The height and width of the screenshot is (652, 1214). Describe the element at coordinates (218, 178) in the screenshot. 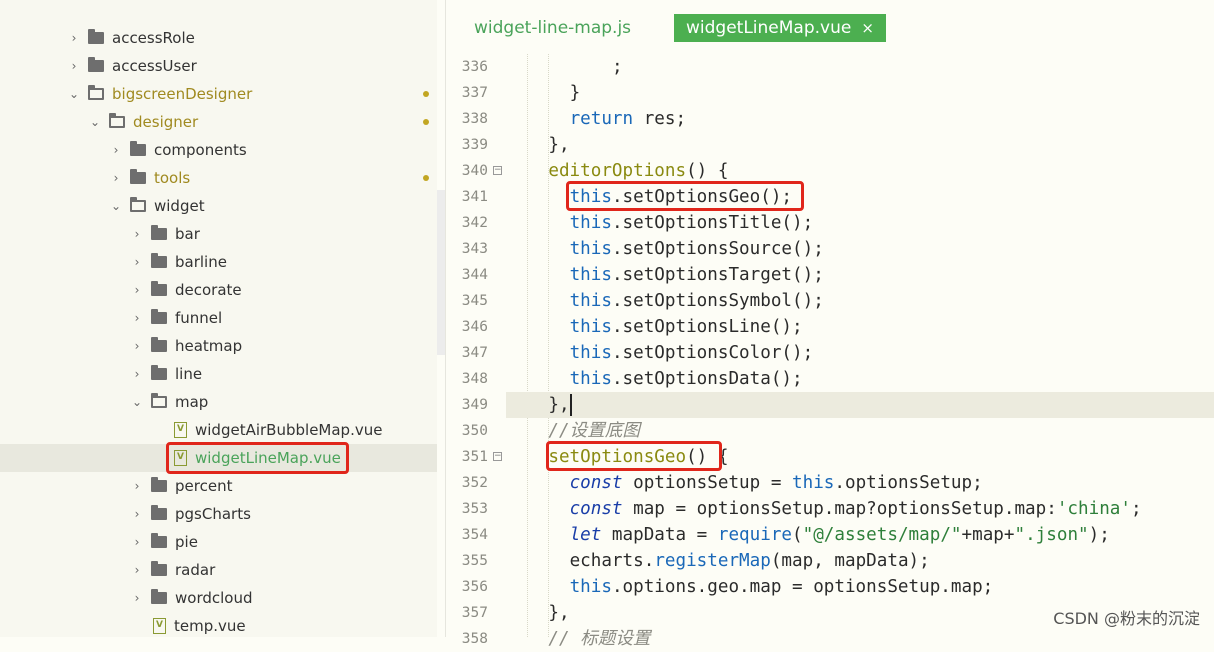

I see `tree-item-tools: › tools` at that location.